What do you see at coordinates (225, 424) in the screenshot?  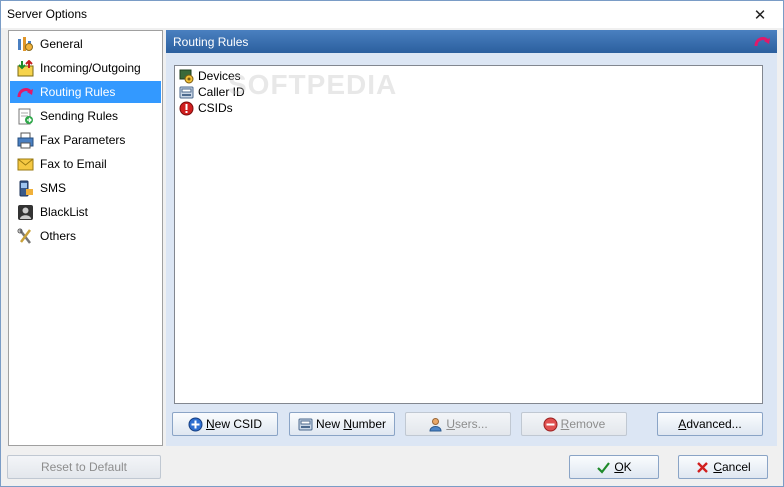 I see `new-csid-button: New CSID` at bounding box center [225, 424].